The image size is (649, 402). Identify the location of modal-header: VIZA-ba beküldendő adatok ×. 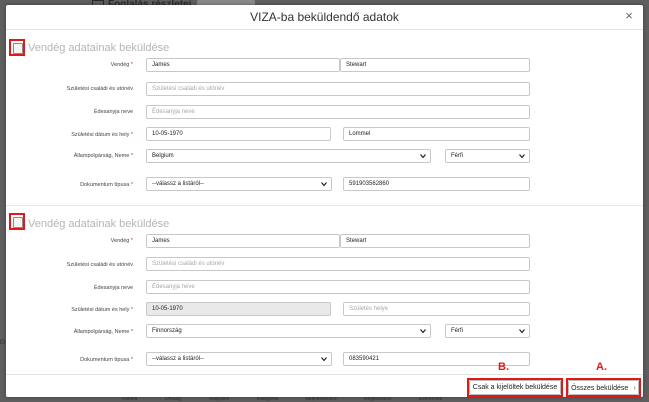
(324, 17).